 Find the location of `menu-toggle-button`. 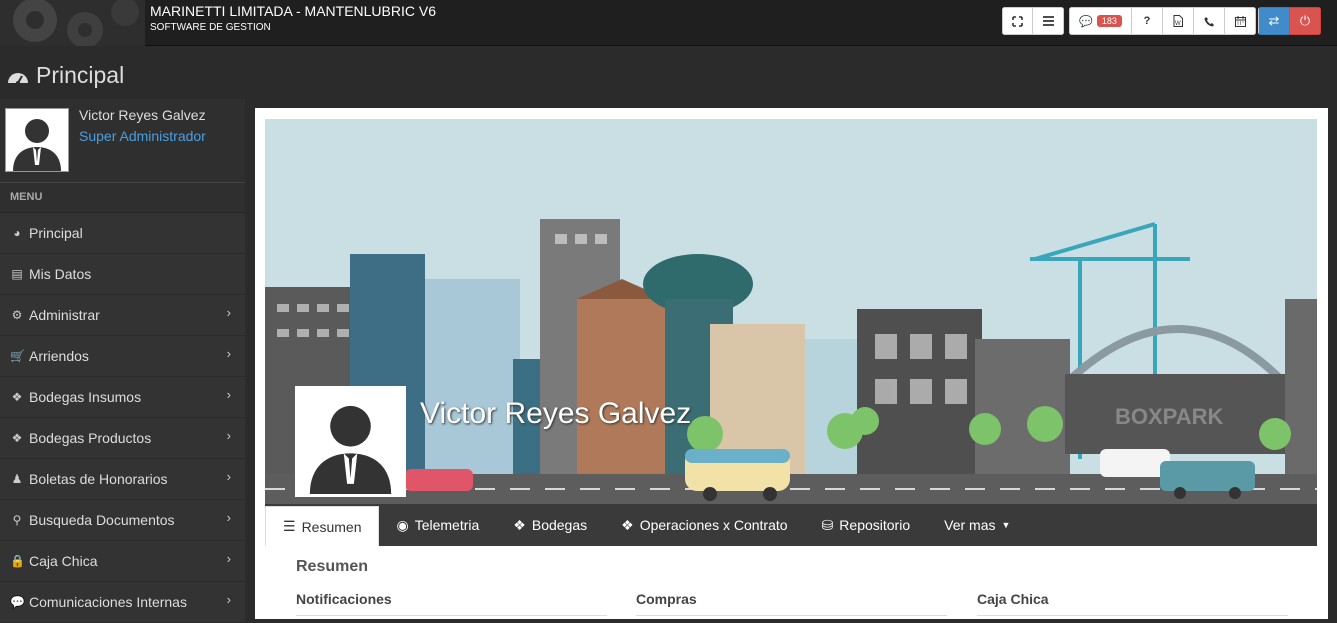

menu-toggle-button is located at coordinates (1048, 21).